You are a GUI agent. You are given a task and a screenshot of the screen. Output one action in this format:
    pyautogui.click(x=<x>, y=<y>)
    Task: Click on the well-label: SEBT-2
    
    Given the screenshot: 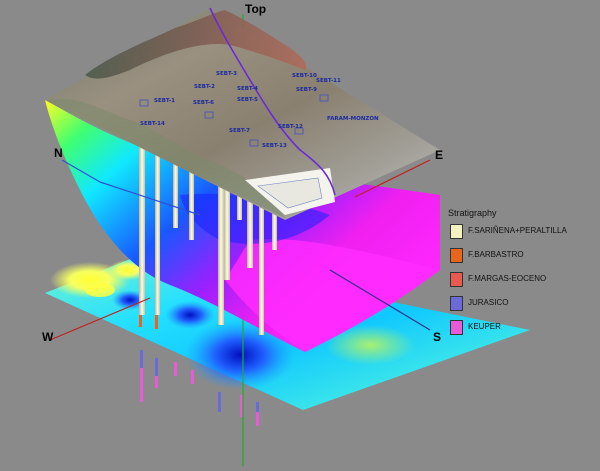 What is the action you would take?
    pyautogui.click(x=204, y=87)
    